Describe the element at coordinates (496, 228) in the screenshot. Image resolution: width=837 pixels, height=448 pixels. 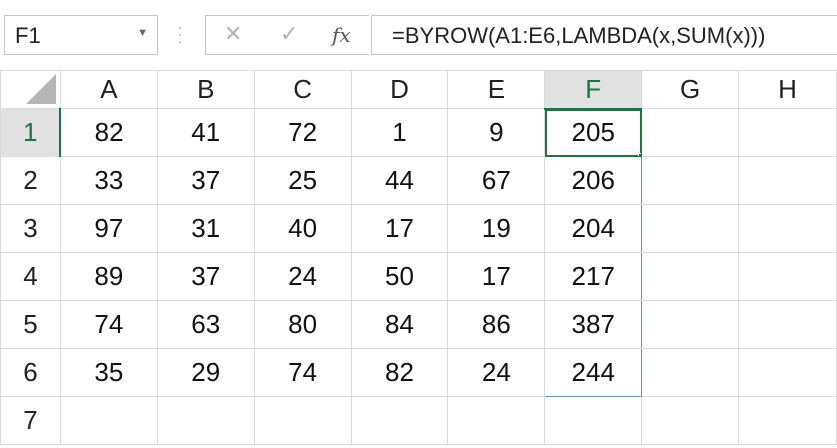
I see `cell: 19` at that location.